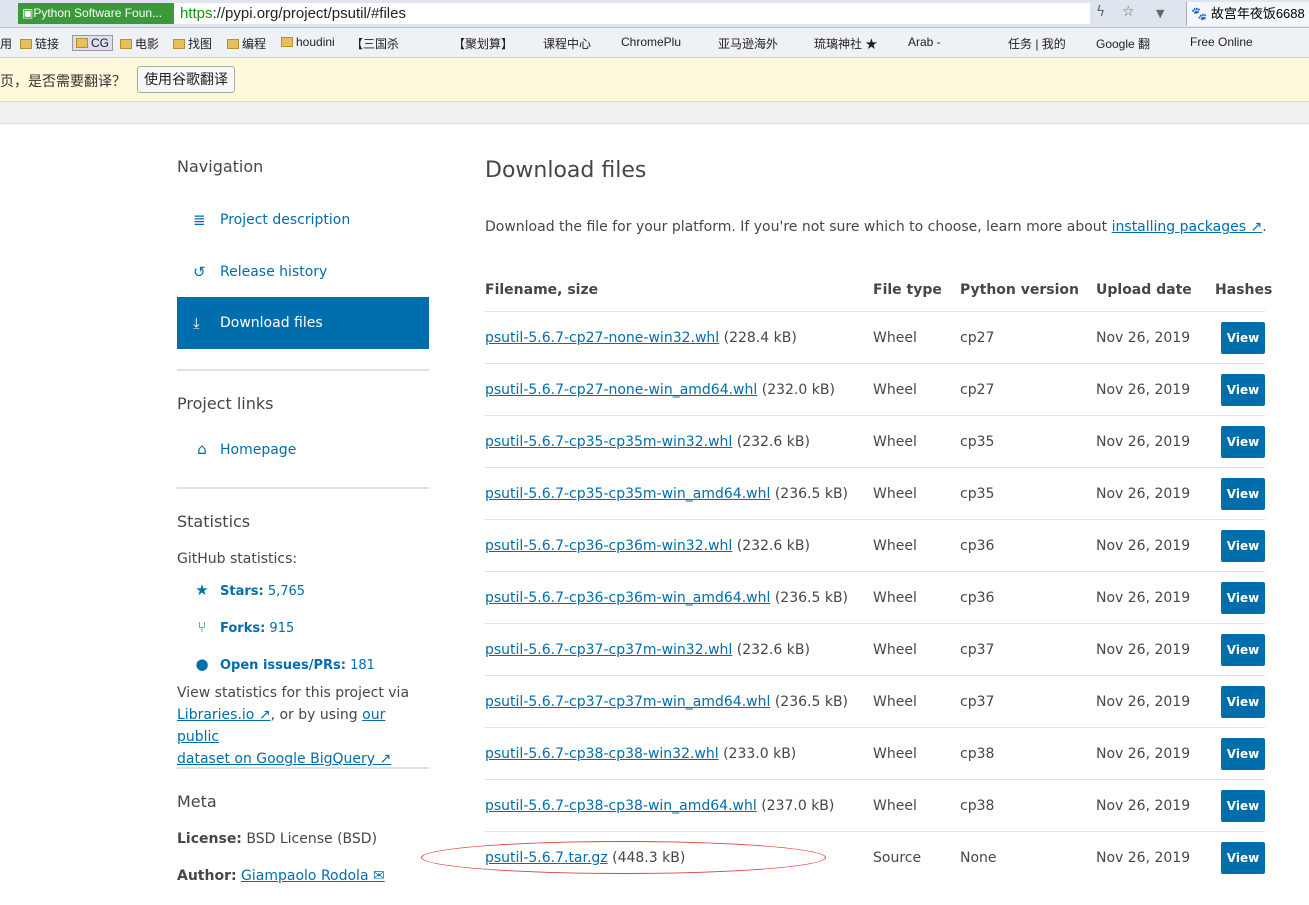  I want to click on stars-stat: ★ Stars: 5,765, so click(249, 590).